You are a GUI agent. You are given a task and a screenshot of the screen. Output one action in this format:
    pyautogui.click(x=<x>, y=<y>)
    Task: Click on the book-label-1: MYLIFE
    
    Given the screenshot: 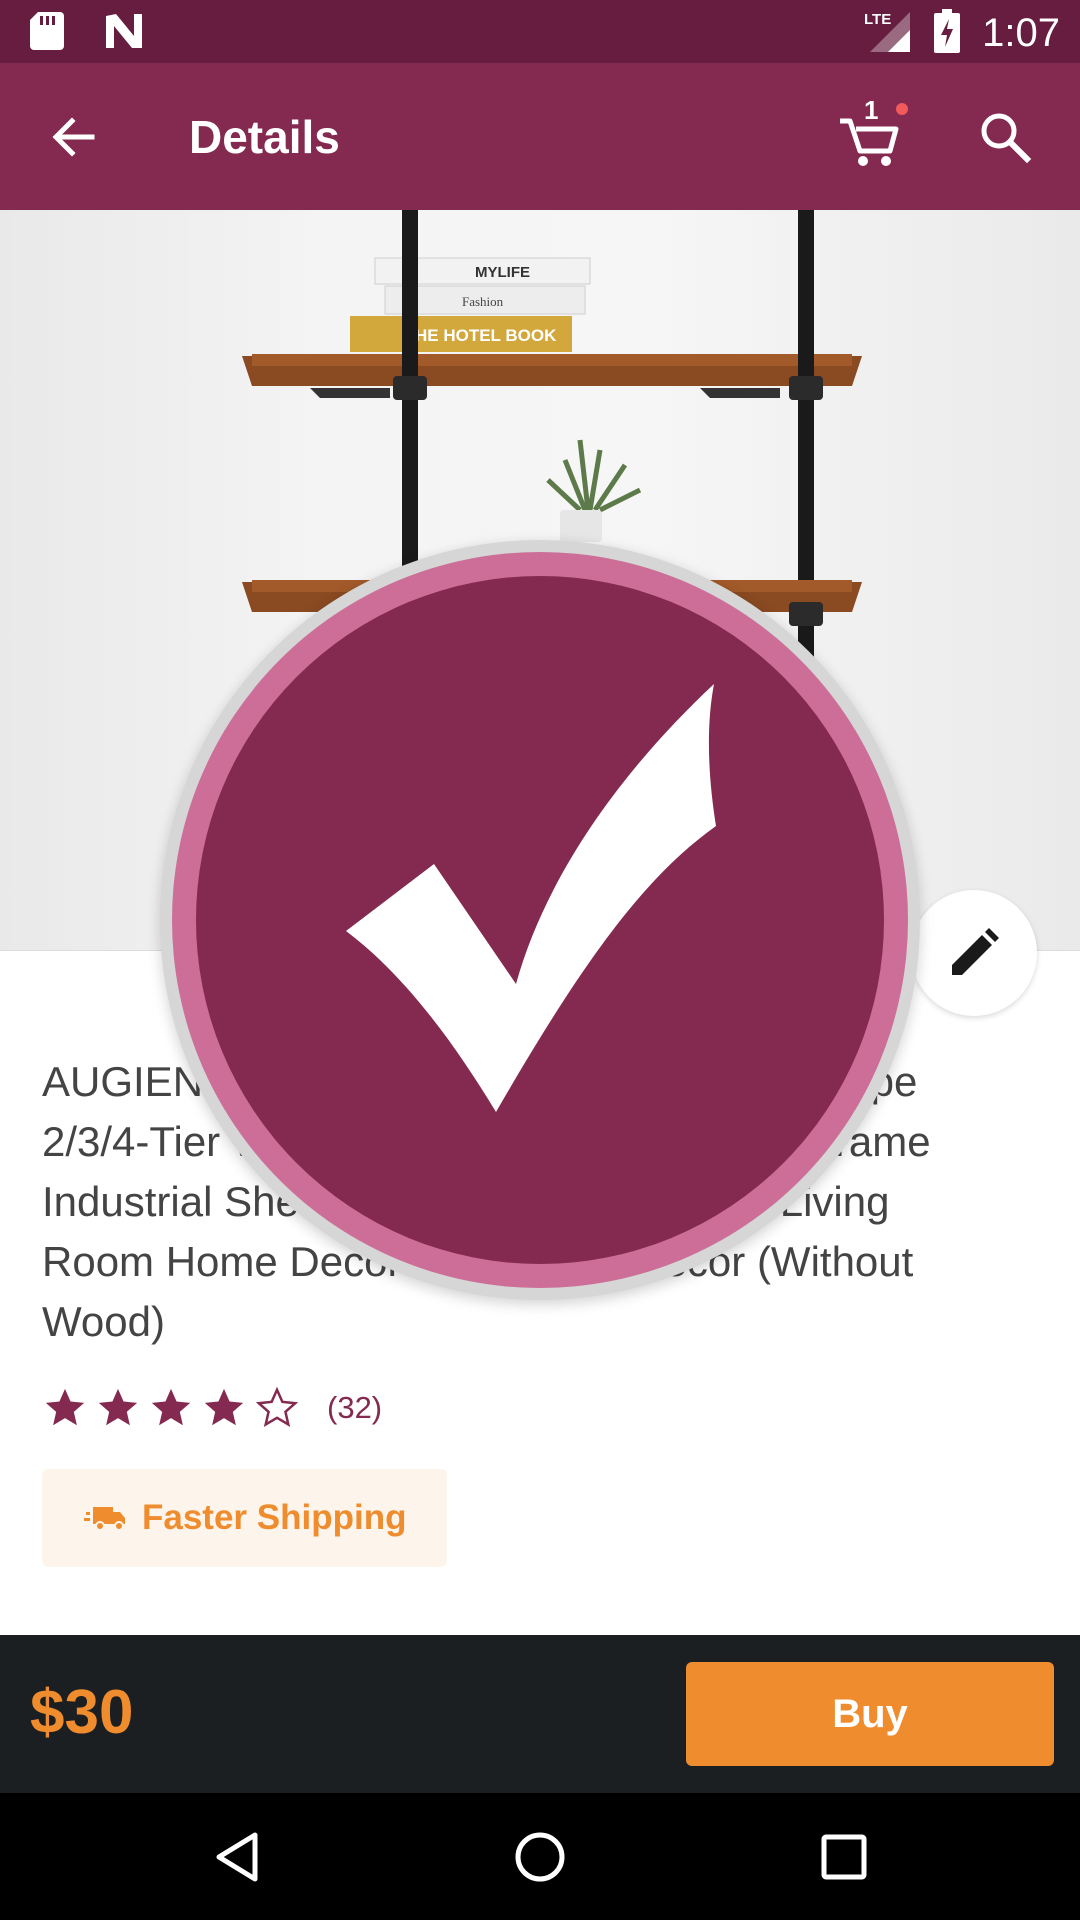 What is the action you would take?
    pyautogui.click(x=502, y=272)
    